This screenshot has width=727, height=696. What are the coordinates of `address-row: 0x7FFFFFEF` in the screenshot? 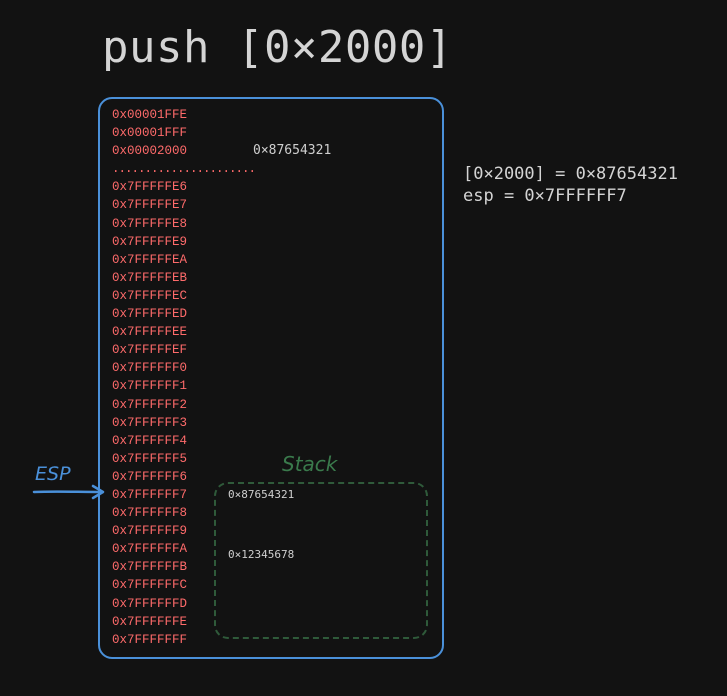 It's located at (150, 350).